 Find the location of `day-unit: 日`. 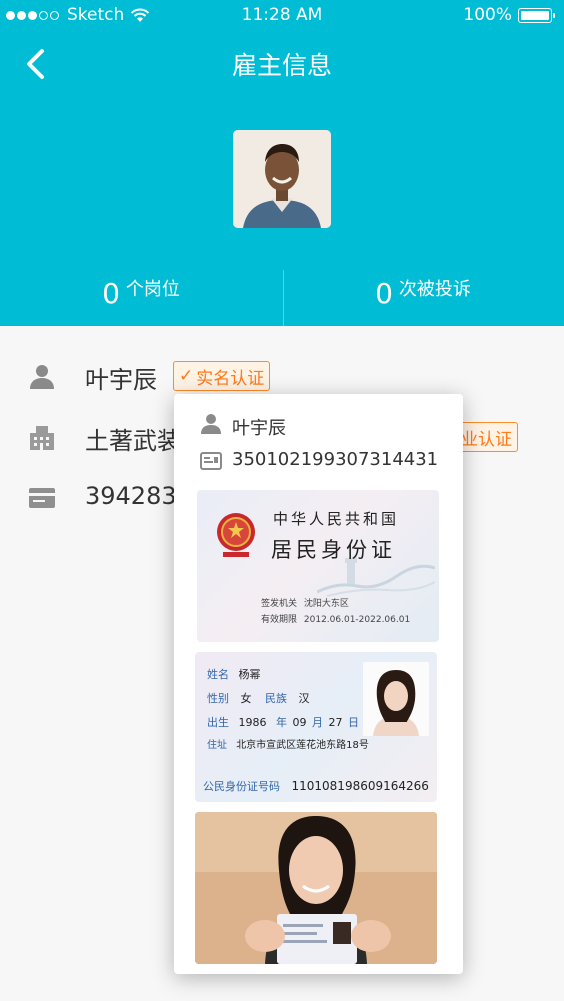

day-unit: 日 is located at coordinates (353, 722).